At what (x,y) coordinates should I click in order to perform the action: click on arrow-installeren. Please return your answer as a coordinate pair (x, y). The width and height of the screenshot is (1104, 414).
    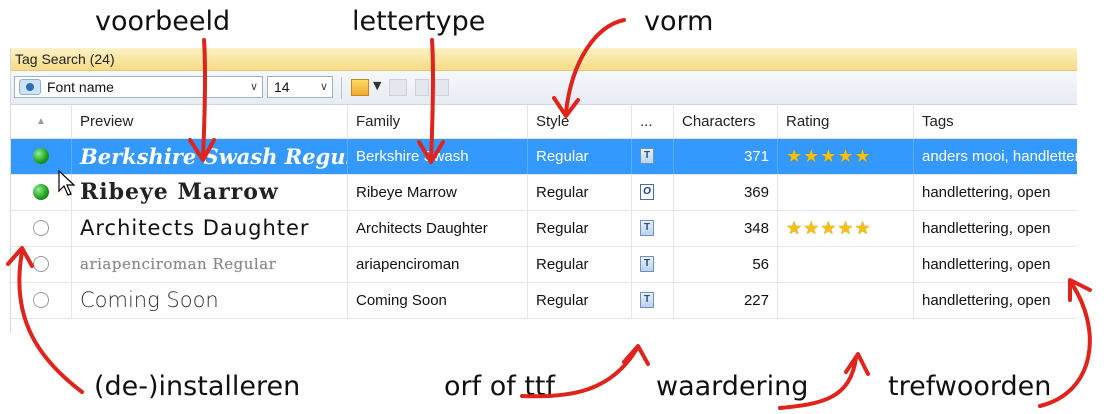
    Looking at the image, I should click on (50, 322).